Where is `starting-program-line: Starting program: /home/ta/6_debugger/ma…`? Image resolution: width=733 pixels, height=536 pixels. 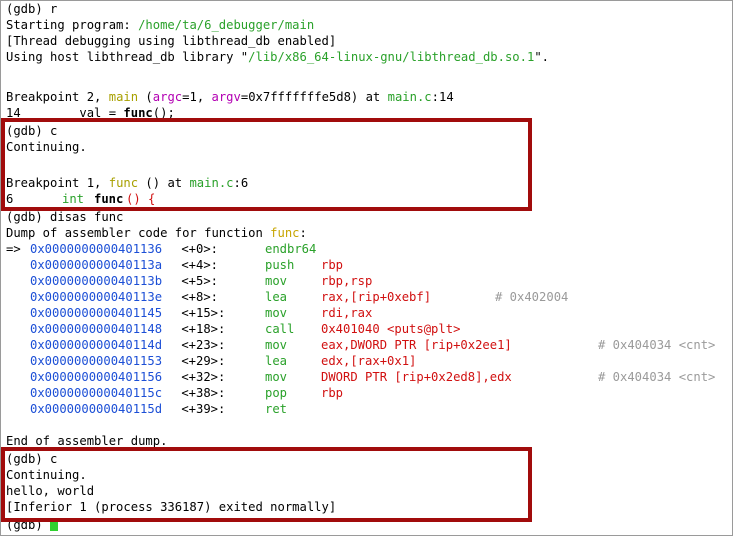 starting-program-line: Starting program: /home/ta/6_debugger/ma… is located at coordinates (160, 25).